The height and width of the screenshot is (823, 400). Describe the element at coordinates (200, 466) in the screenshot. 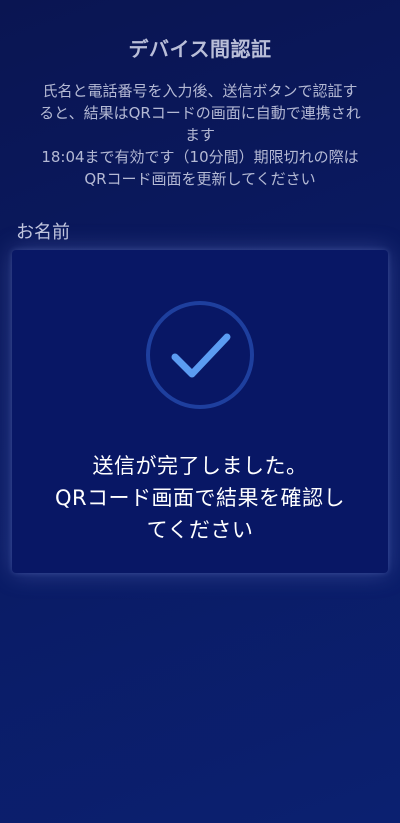

I see `success-message-line: 送信が完了しました。` at that location.